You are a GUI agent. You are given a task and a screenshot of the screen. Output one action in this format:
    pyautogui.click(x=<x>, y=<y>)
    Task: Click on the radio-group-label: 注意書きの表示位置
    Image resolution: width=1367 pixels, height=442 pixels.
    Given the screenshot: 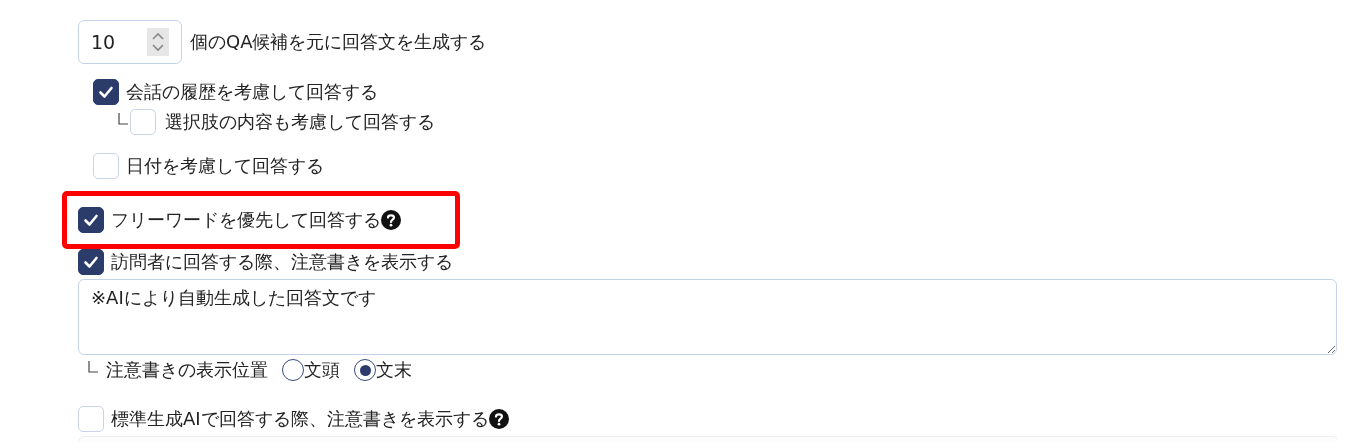 What is the action you would take?
    pyautogui.click(x=187, y=370)
    